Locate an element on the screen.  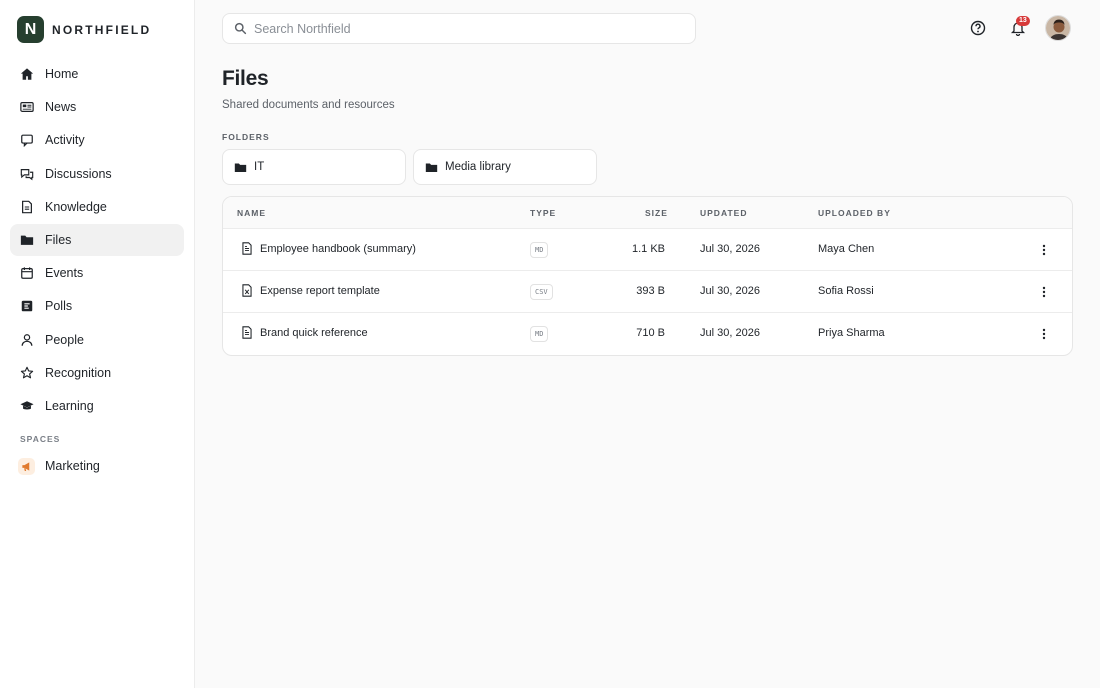
file-name: Expense report template is located at coordinates (320, 291).